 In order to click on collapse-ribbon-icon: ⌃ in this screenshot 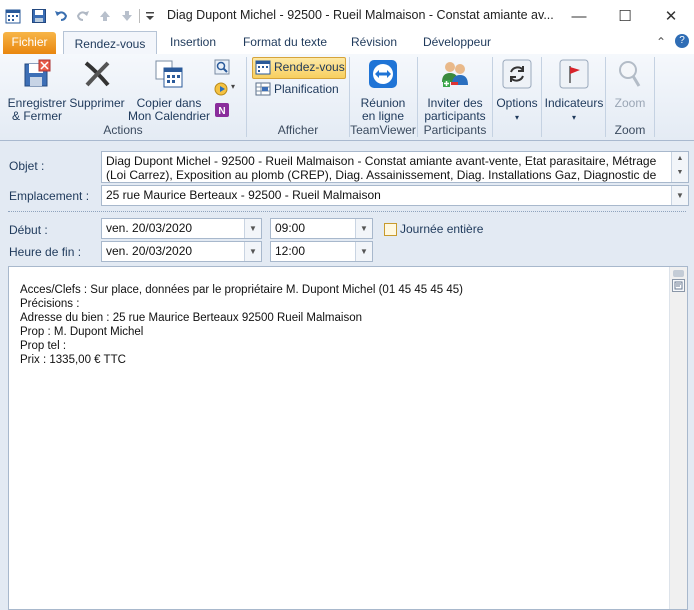, I will do `click(661, 42)`.